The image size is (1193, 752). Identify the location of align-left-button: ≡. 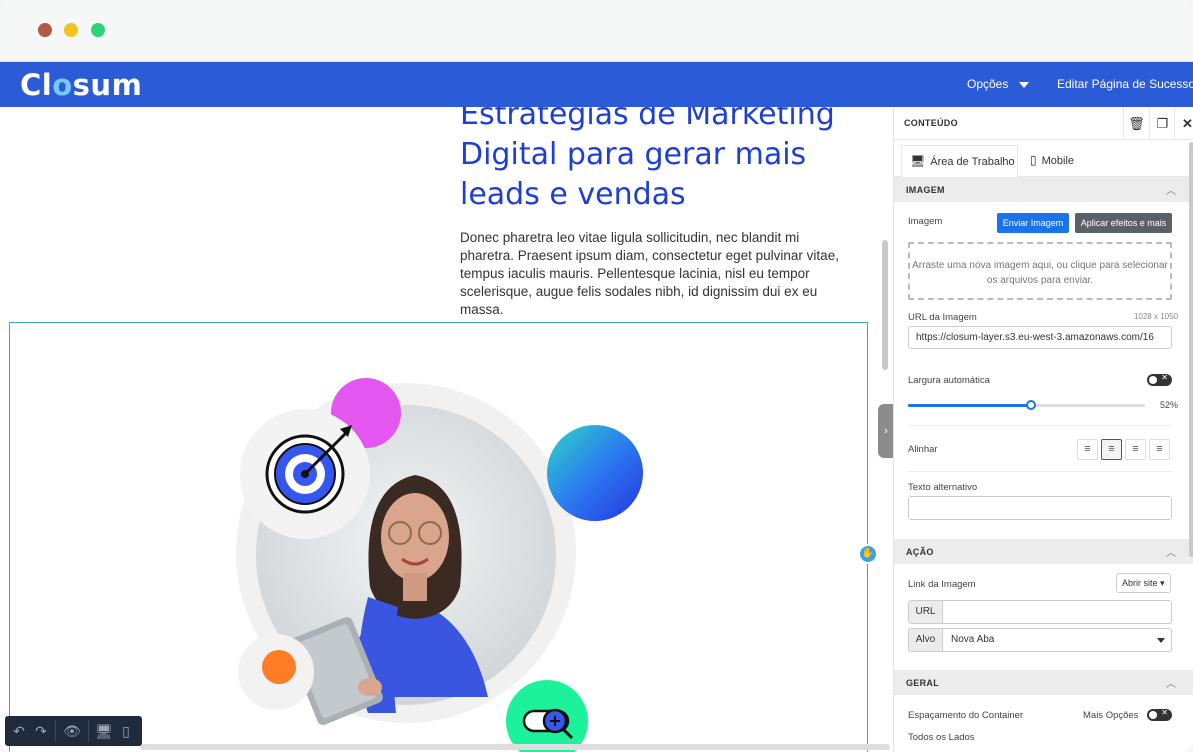
(1087, 449).